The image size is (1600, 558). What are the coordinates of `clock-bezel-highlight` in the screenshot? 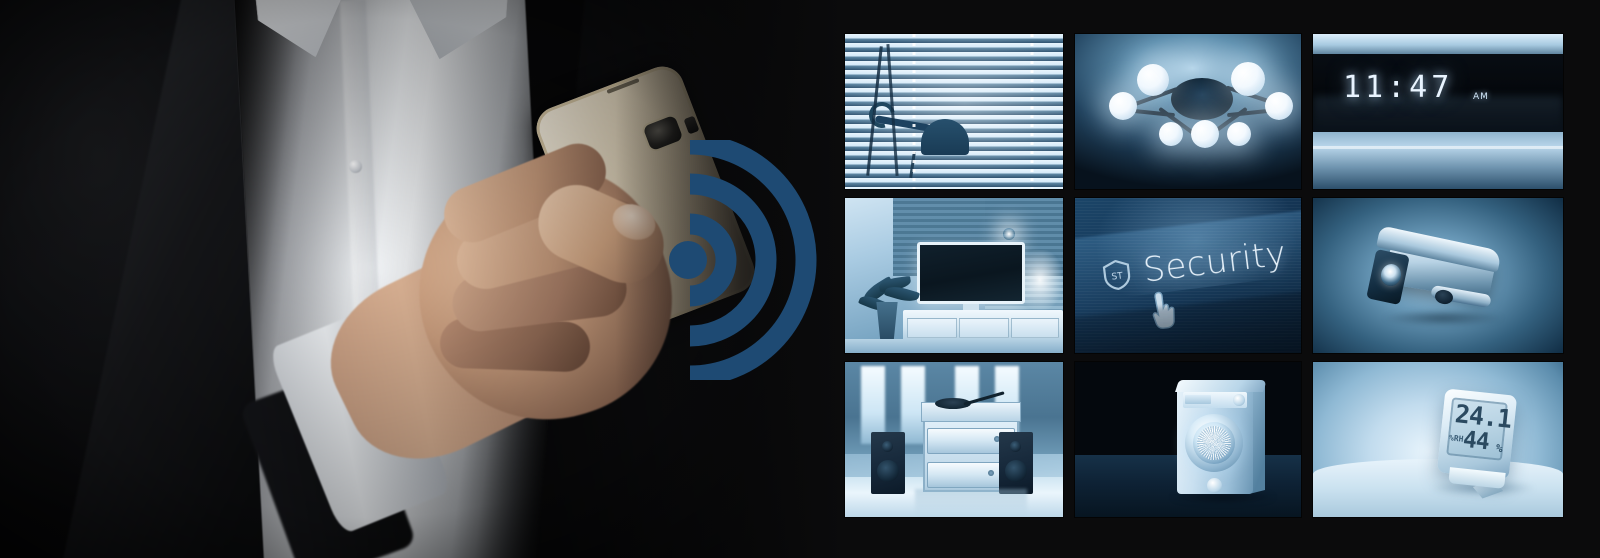 It's located at (1438, 147).